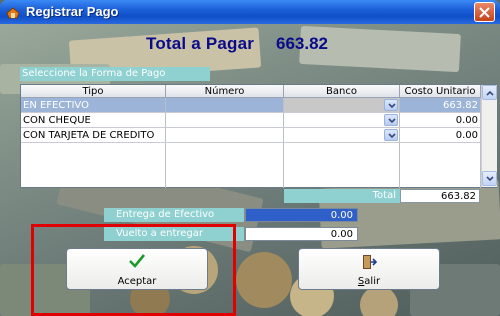 Image resolution: width=500 pixels, height=316 pixels. What do you see at coordinates (370, 262) in the screenshot?
I see `exit-door-icon` at bounding box center [370, 262].